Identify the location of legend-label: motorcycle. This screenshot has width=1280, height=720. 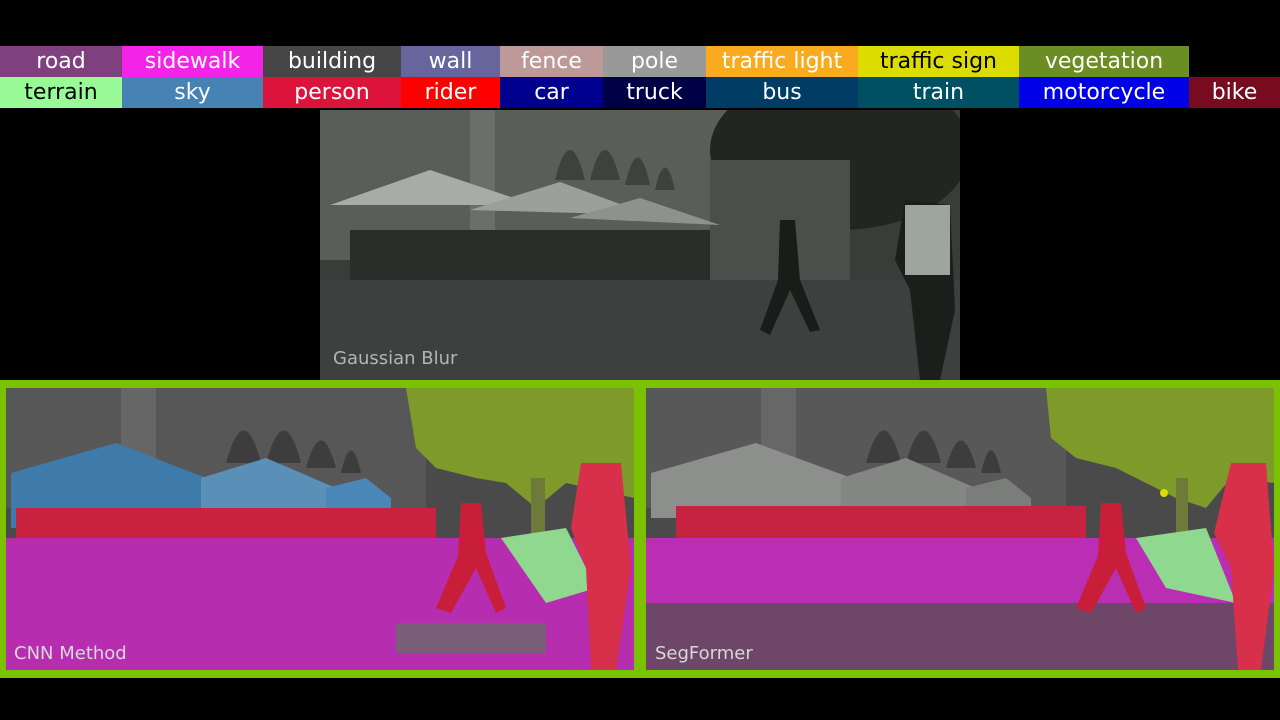
(1104, 92).